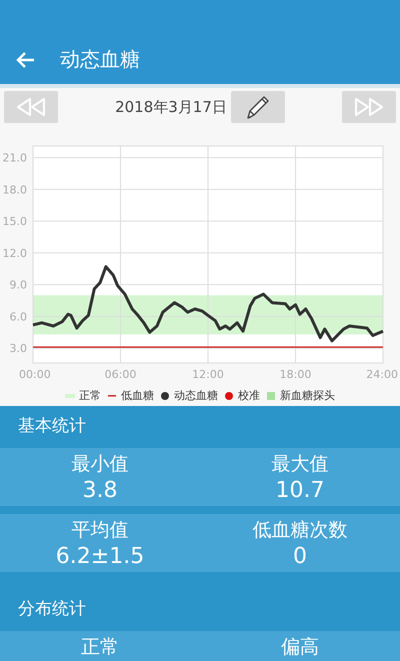 This screenshot has width=400, height=661. Describe the element at coordinates (18, 285) in the screenshot. I see `y-axis-label: 9.0` at that location.